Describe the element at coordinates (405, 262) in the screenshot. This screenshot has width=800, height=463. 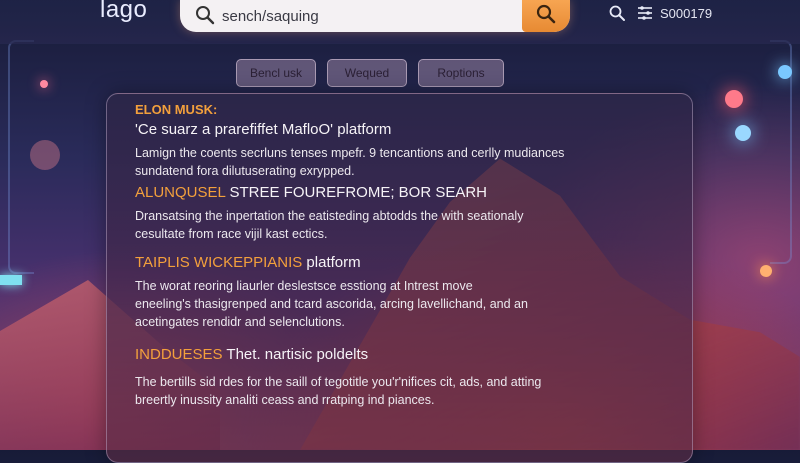
I see `result-title: TAIPLIS WICKEPPIANIS platform` at that location.